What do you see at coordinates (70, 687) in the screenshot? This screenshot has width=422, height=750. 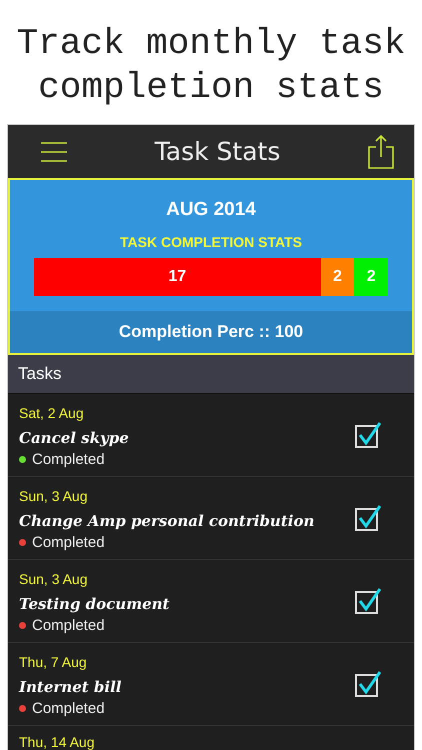 I see `task-title: Internet bill` at bounding box center [70, 687].